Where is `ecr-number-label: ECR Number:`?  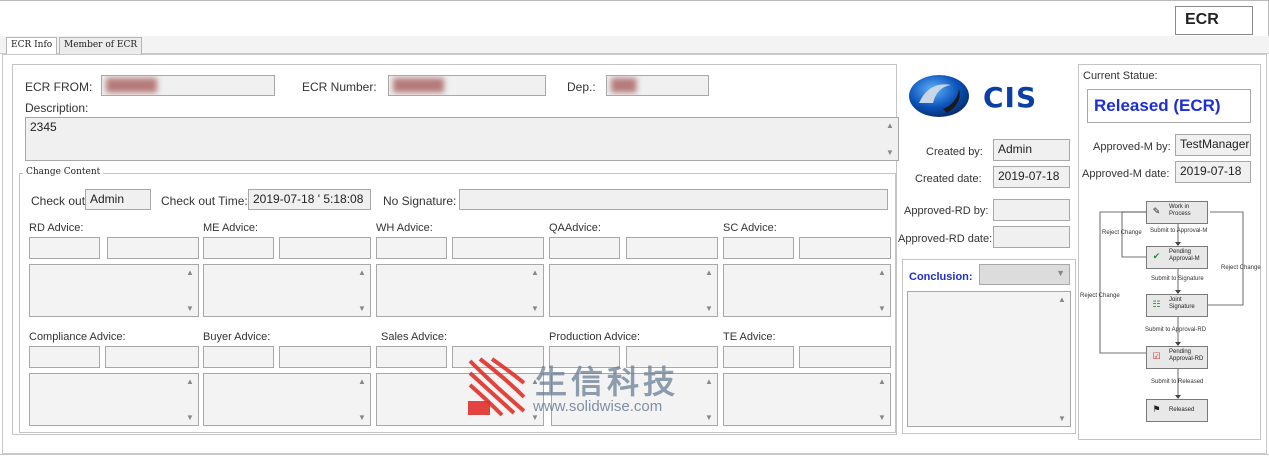
ecr-number-label: ECR Number: is located at coordinates (339, 87).